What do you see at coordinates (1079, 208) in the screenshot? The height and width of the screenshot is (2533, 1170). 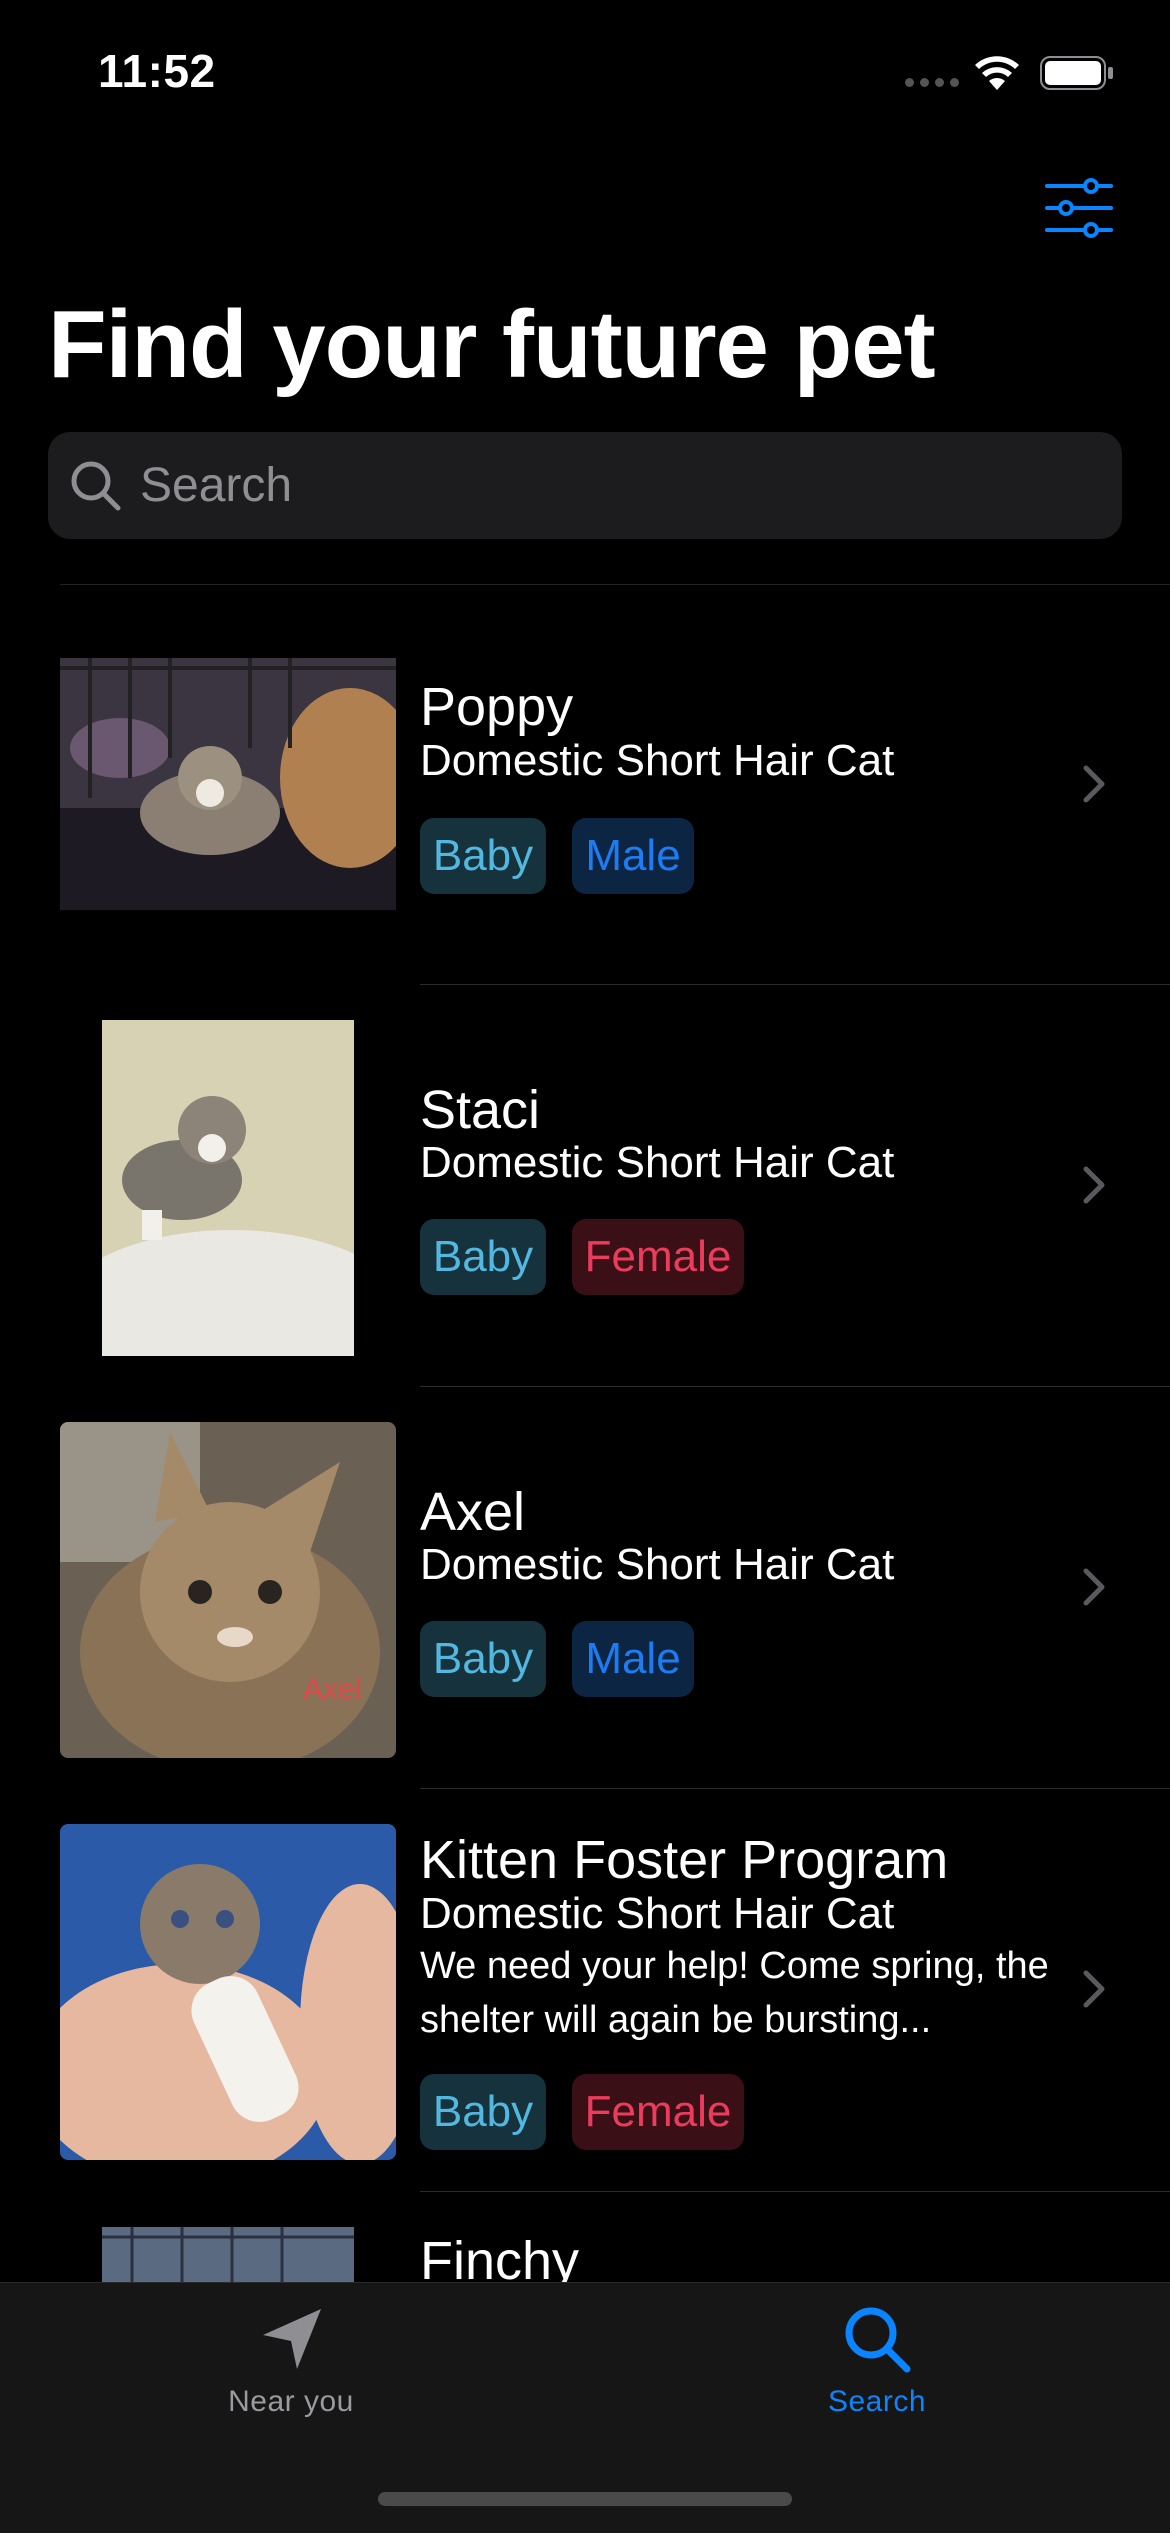 I see `filter-sliders-icon` at bounding box center [1079, 208].